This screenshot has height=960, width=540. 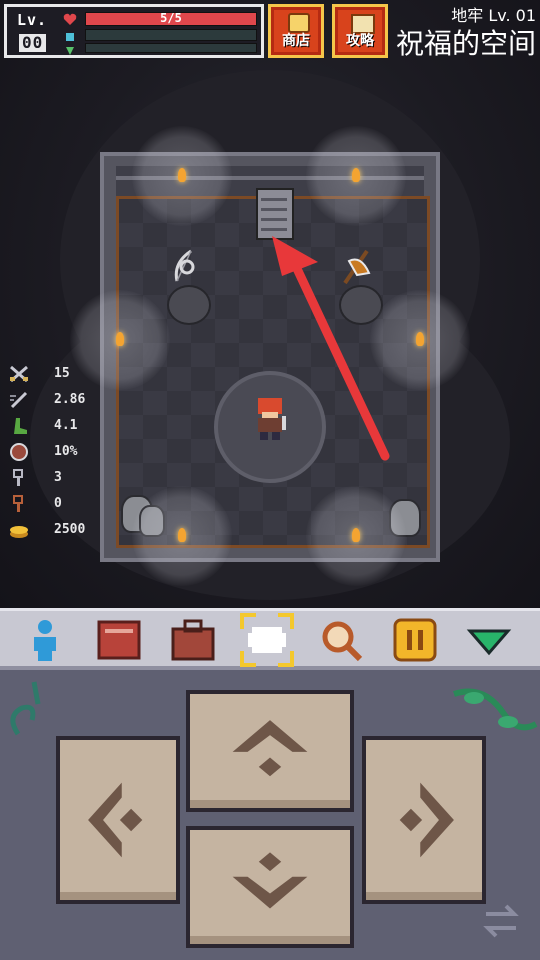 What do you see at coordinates (357, 266) in the screenshot?
I see `axe-weapon-icon` at bounding box center [357, 266].